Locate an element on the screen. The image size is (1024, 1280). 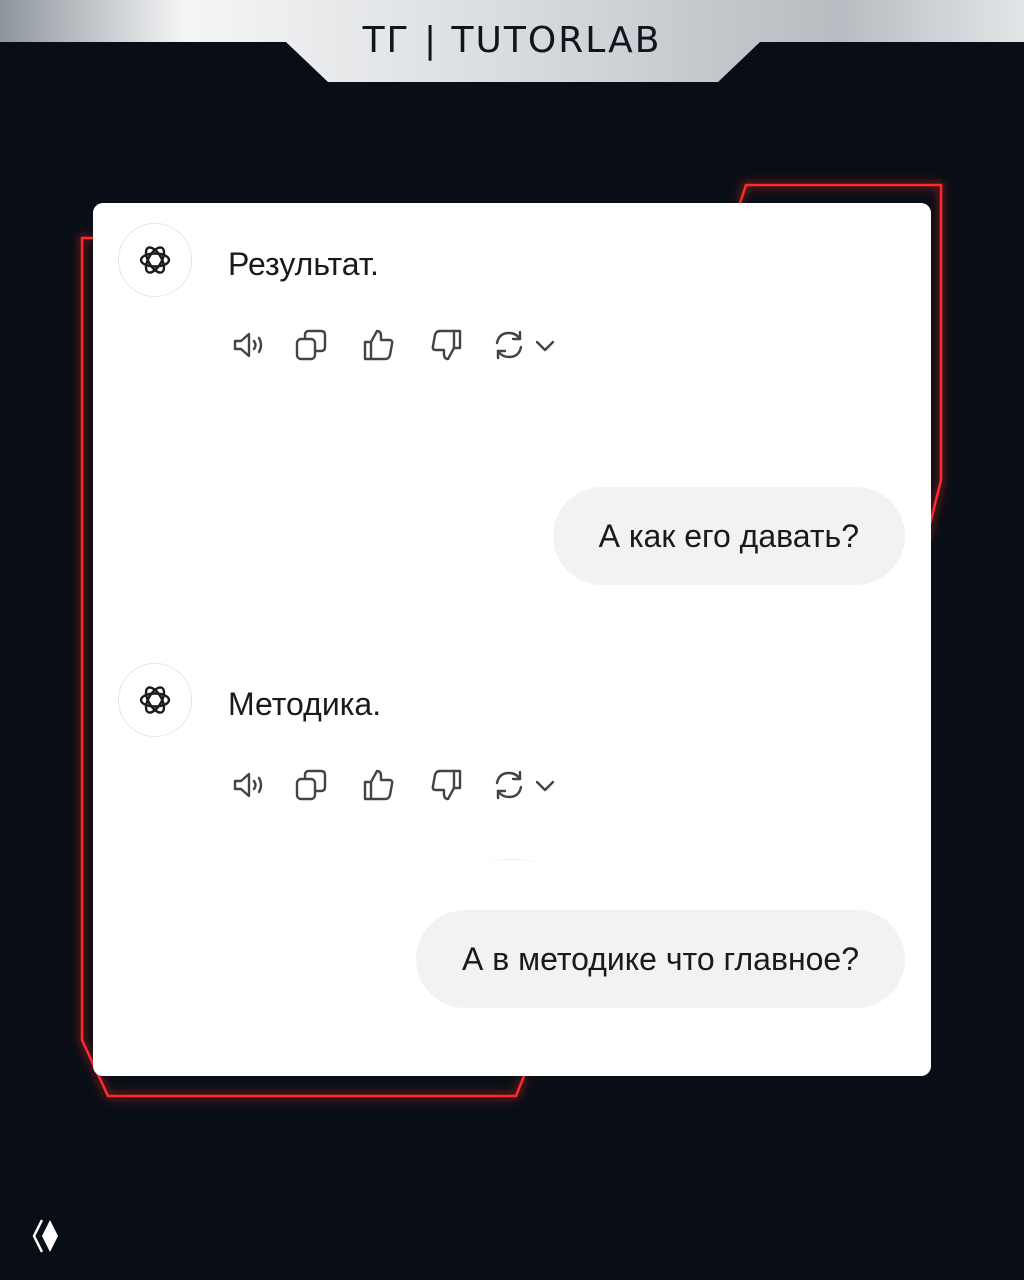
user-message-bubble: А как его давать? is located at coordinates (728, 536).